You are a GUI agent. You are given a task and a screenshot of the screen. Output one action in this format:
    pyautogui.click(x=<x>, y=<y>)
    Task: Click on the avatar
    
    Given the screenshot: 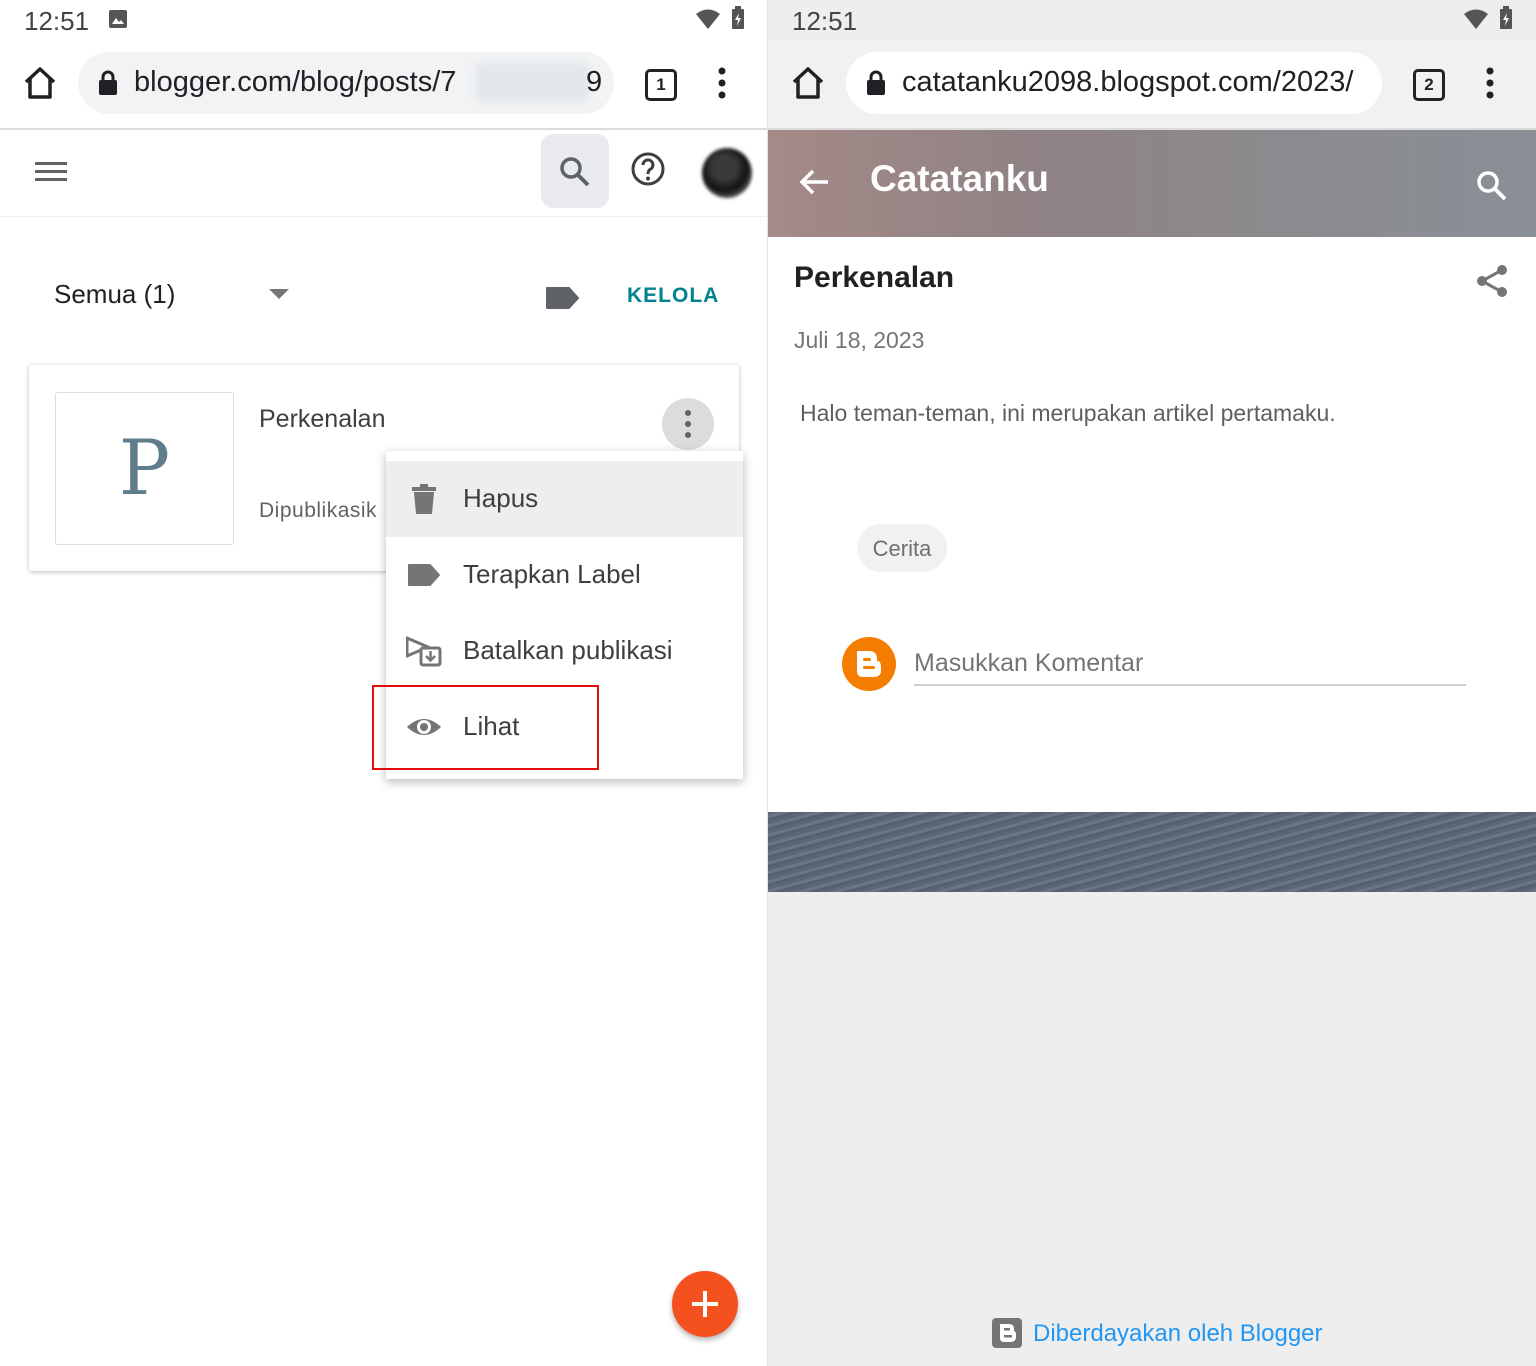 What is the action you would take?
    pyautogui.click(x=727, y=173)
    